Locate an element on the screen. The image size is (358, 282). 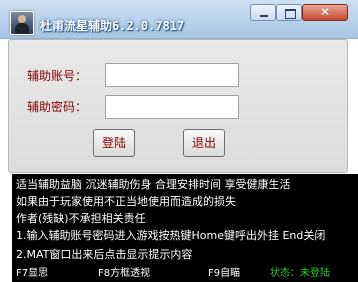
info-line: 适当辅助益脑 沉迷辅助伤身 合理安排时间 享受健康生活 is located at coordinates (153, 184).